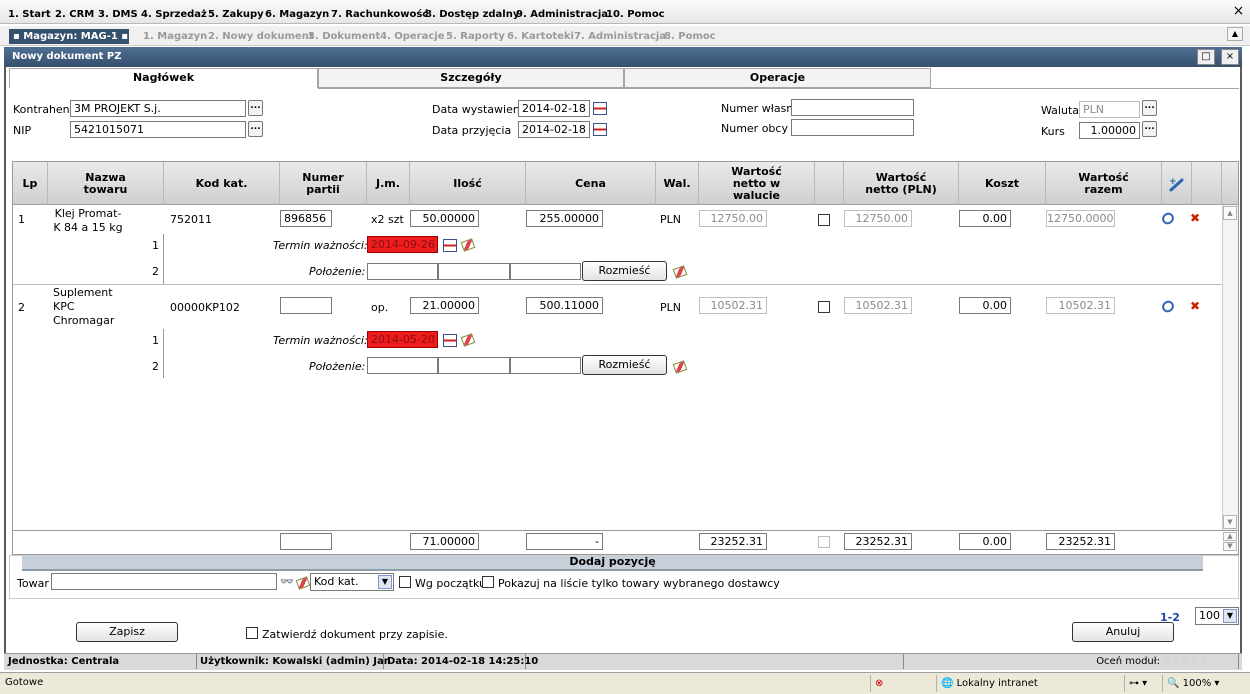 The height and width of the screenshot is (694, 1250). Describe the element at coordinates (306, 218) in the screenshot. I see `row1-partia-field: 896856` at that location.